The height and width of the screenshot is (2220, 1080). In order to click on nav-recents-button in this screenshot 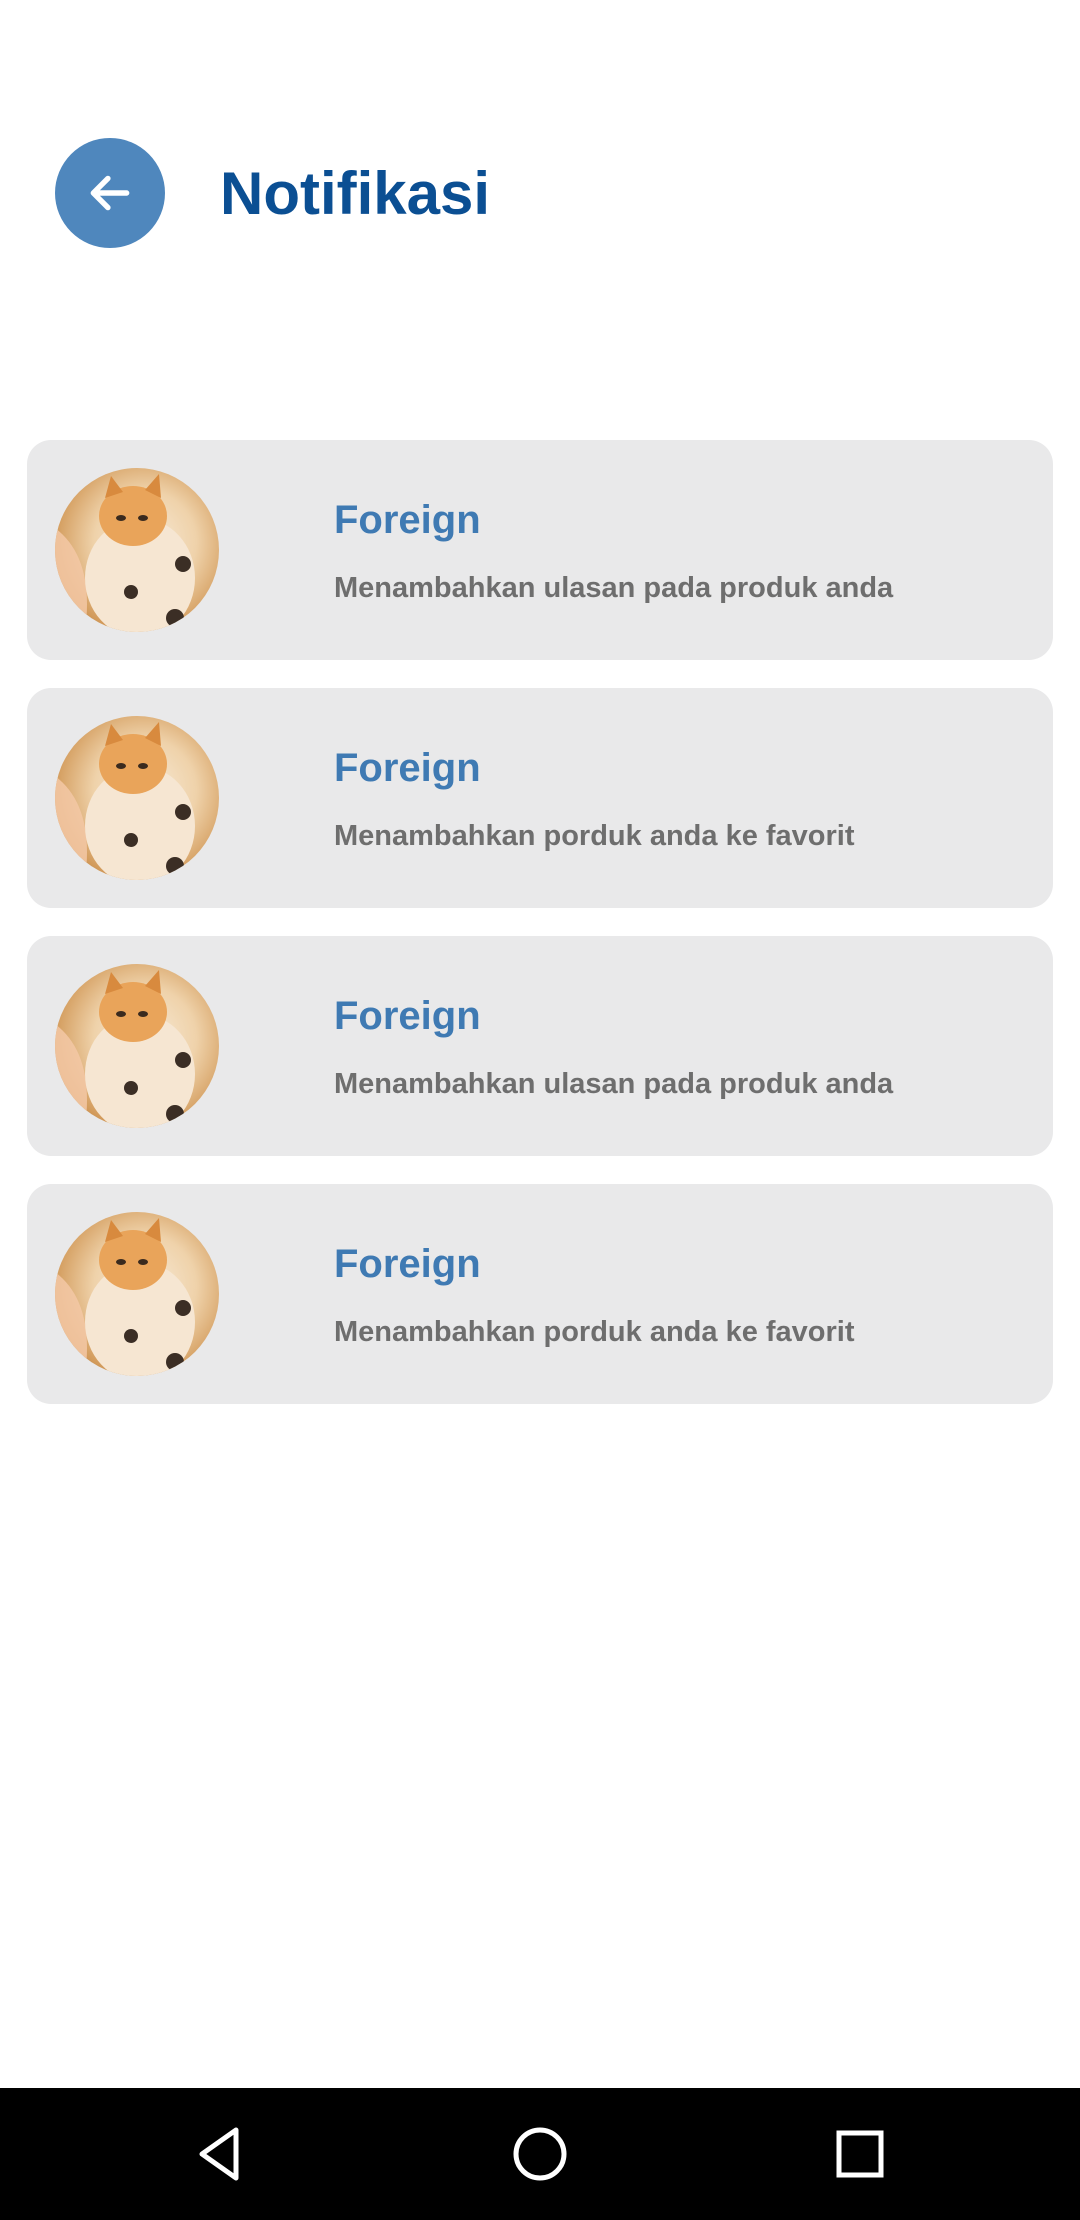, I will do `click(860, 2154)`.